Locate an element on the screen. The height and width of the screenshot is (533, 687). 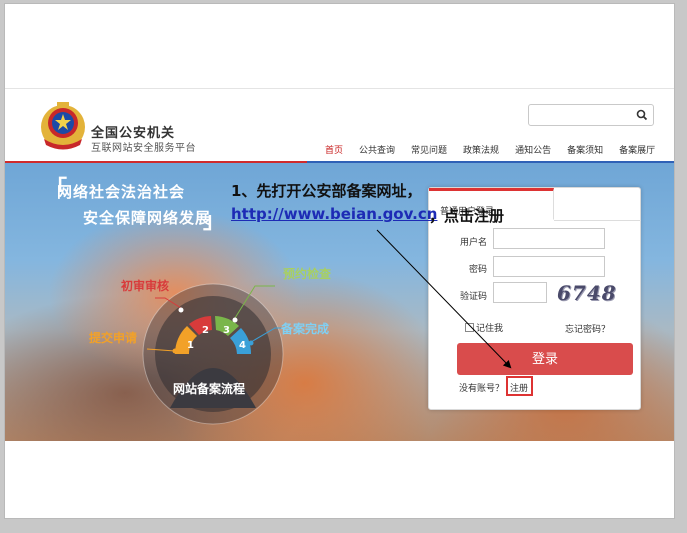
main-nav: 首页 公共查询 常见问题 政策法规 通知公告 备案须知 备案展厅 is located at coordinates (490, 149).